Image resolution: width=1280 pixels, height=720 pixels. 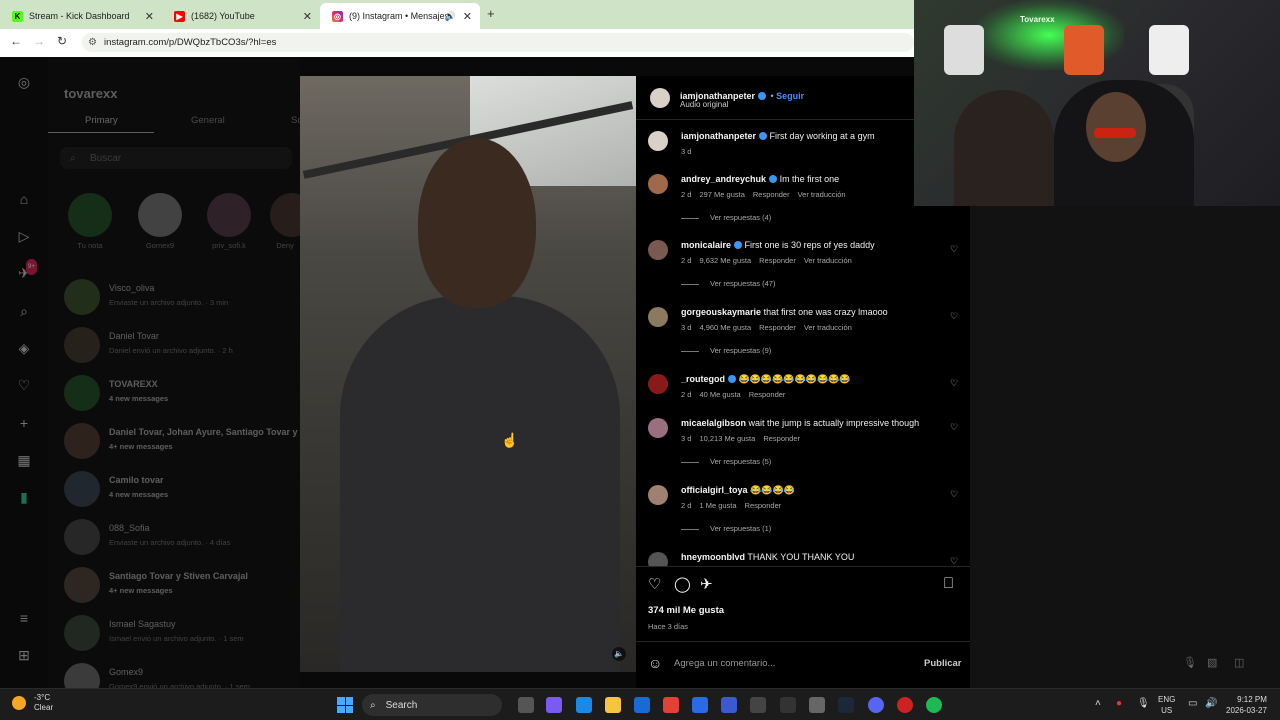 I want to click on emoji-icon: ☺, so click(x=655, y=663).